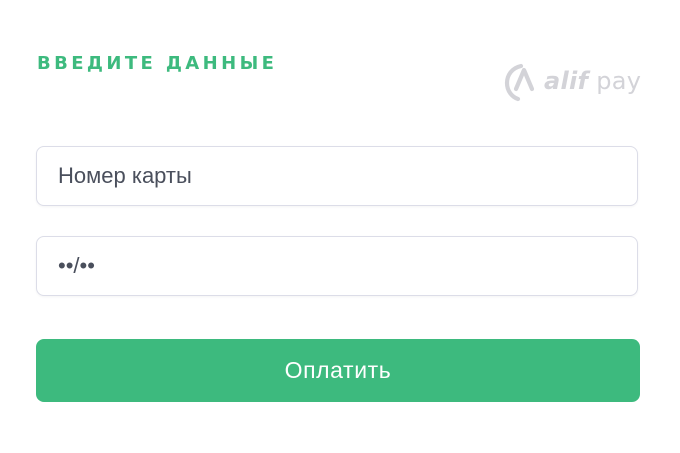  What do you see at coordinates (592, 81) in the screenshot?
I see `logo-wordmark: alif pay` at bounding box center [592, 81].